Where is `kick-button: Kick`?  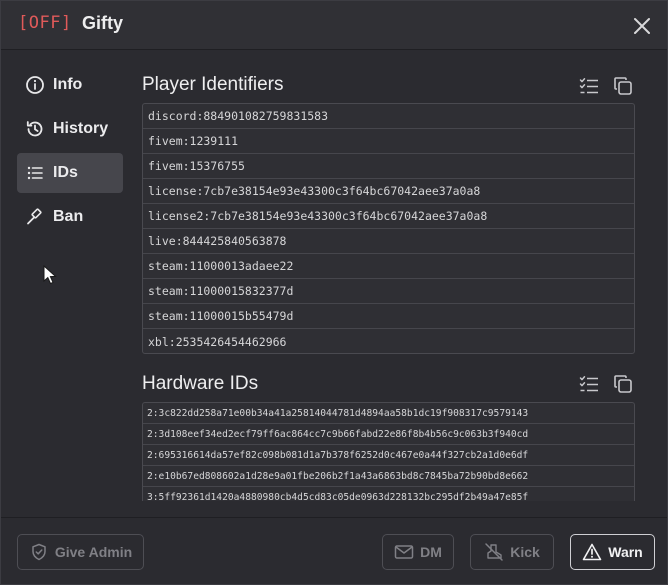 kick-button: Kick is located at coordinates (512, 552).